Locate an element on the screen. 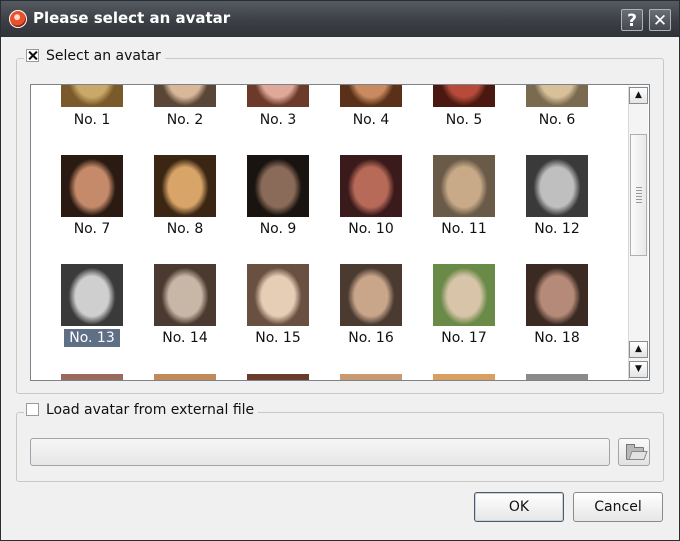  avatar-caption: No. 16 is located at coordinates (371, 338).